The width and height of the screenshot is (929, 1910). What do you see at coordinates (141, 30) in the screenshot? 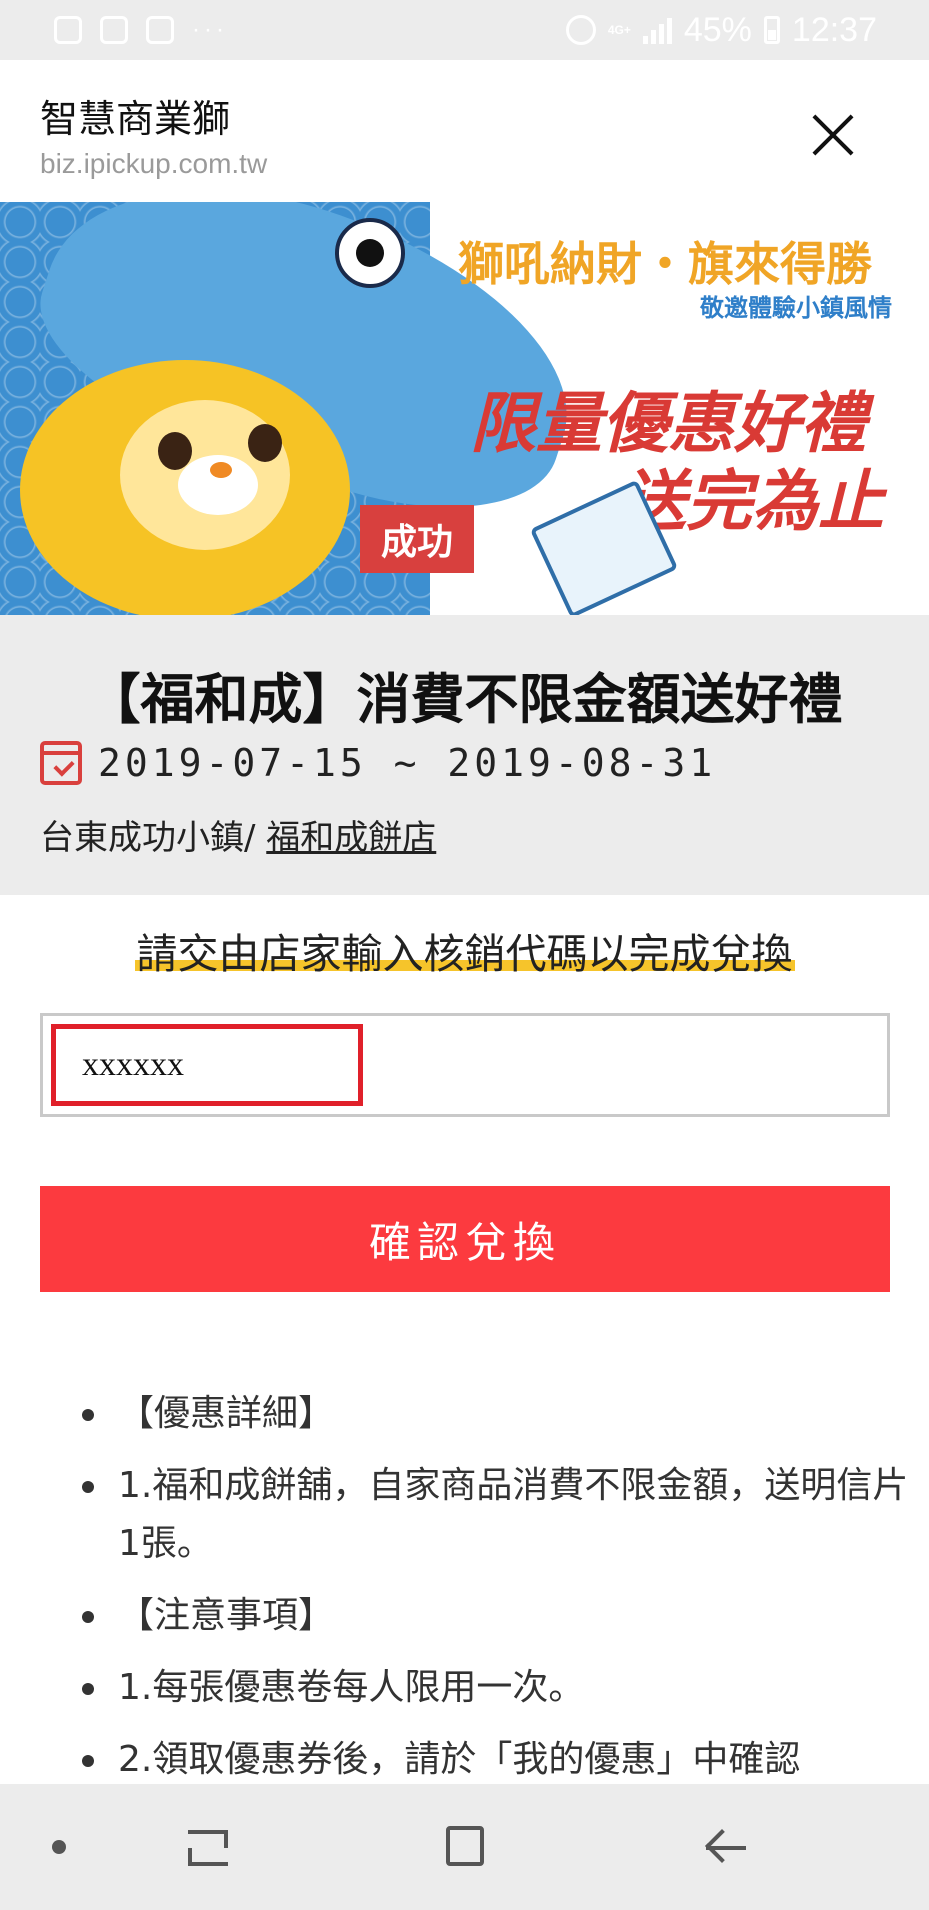
I see `notification-icons: ···` at bounding box center [141, 30].